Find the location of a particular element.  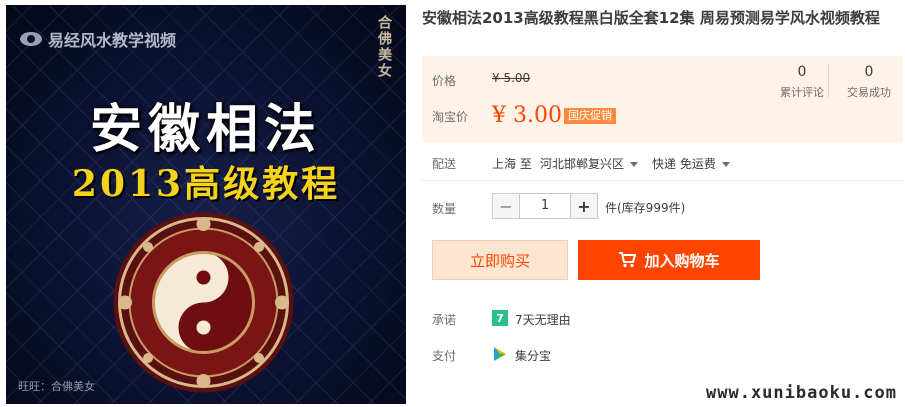

price-panel: 价格 ¥ 5.00 淘宝价 ¥ 3.00 国庆促销 0 累计评论 0 交易成功 is located at coordinates (662, 99).